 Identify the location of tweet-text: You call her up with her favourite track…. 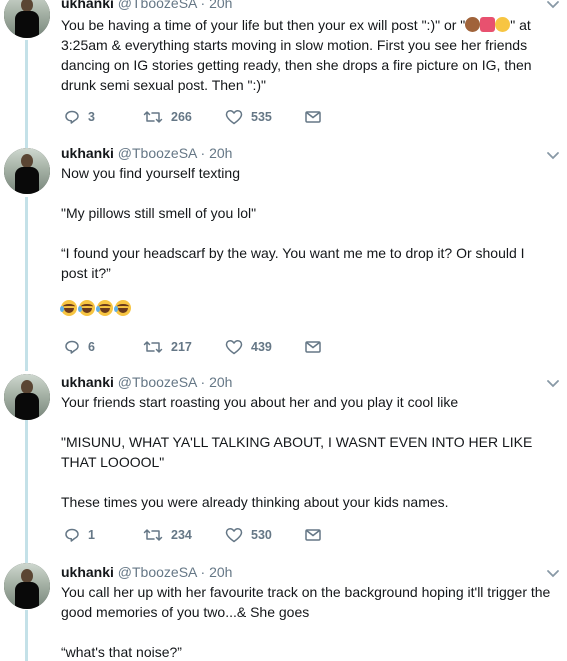
(306, 622).